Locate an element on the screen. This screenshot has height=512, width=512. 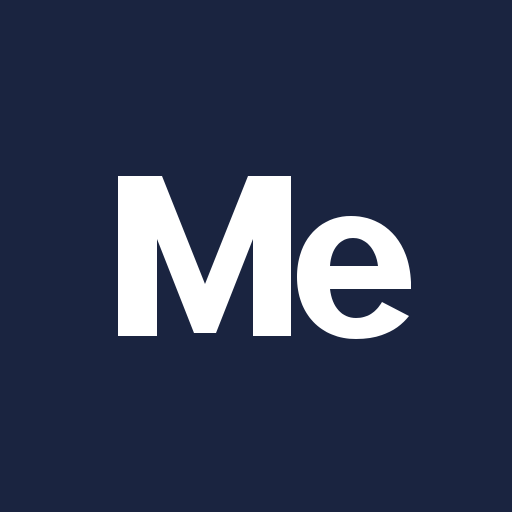
logo-letter-m is located at coordinates (204, 256).